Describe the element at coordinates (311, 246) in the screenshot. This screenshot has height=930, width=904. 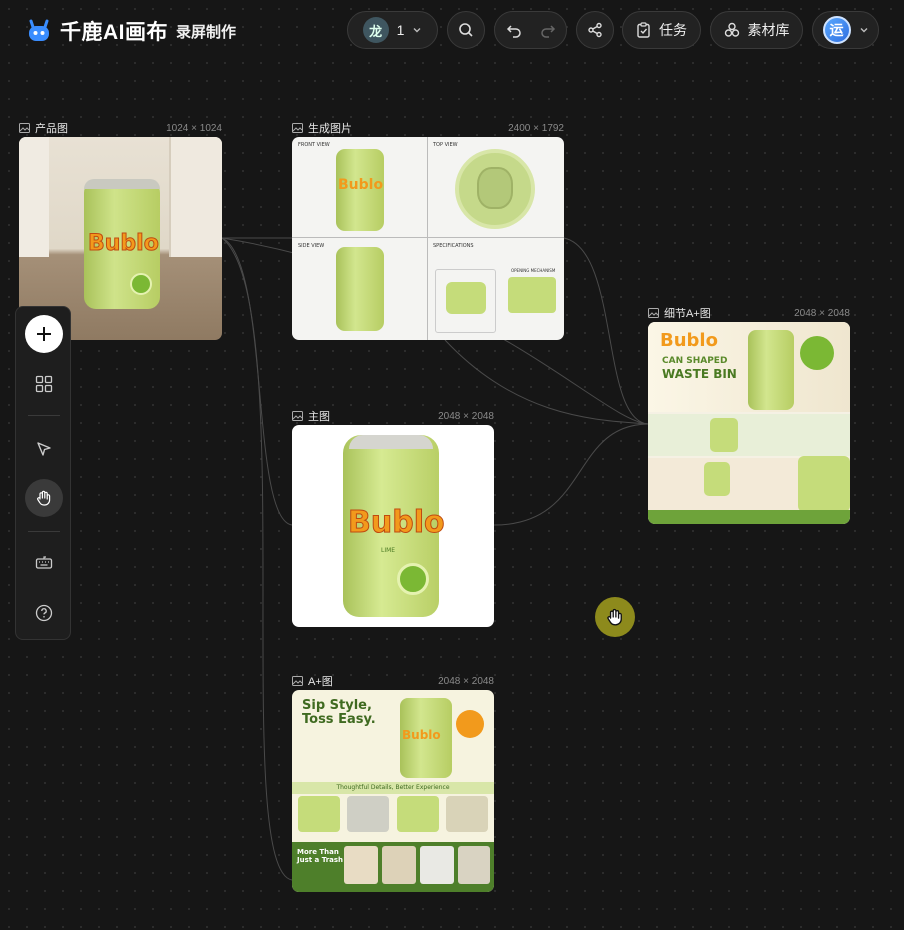
I see `panel-label: SIDE VIEW` at that location.